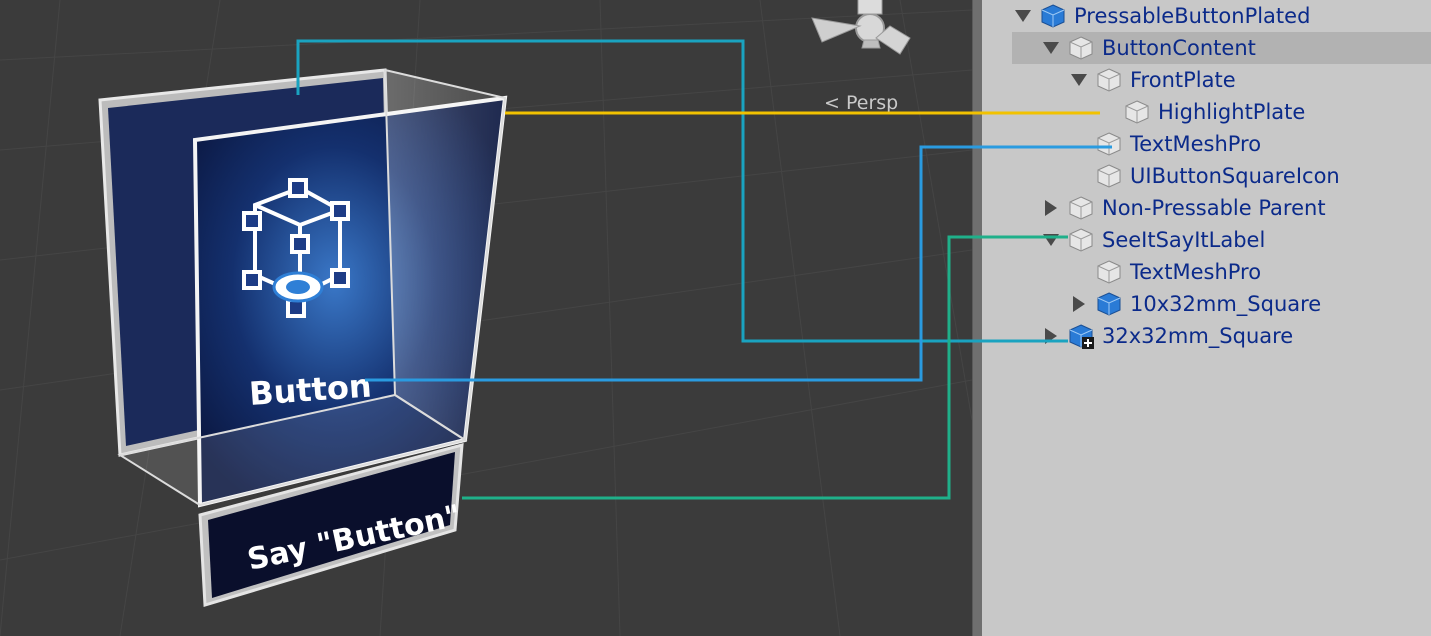 The image size is (1431, 636). Describe the element at coordinates (1184, 240) in the screenshot. I see `tree-label: SeeItSayItLabel` at that location.